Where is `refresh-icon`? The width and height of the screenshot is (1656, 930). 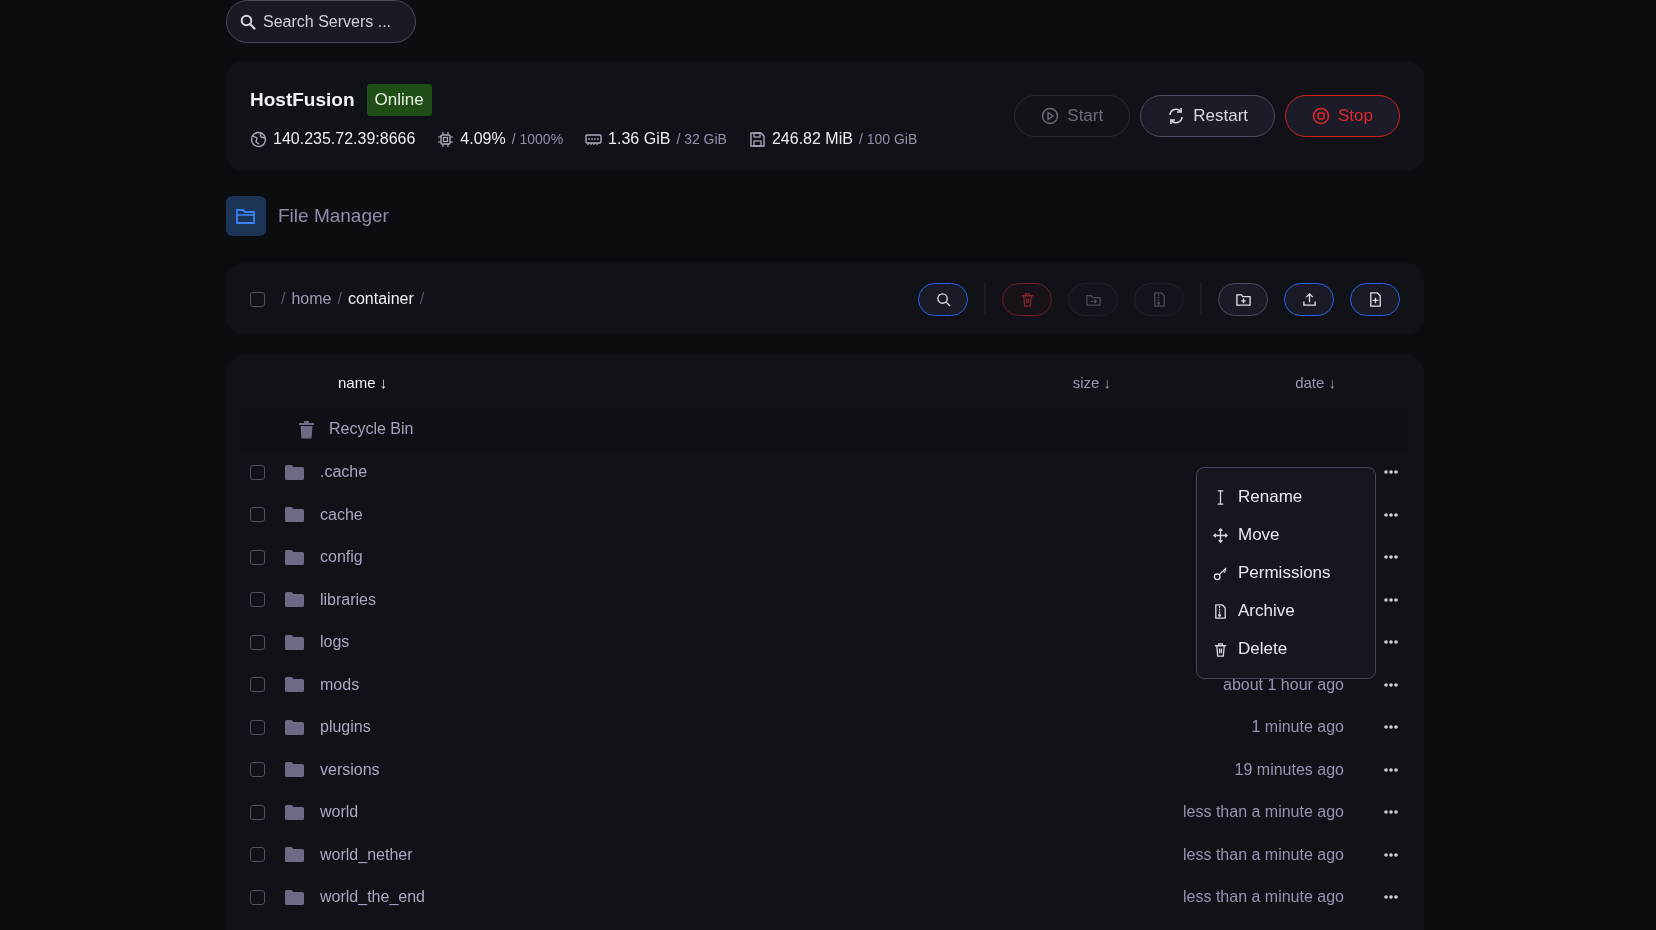
refresh-icon is located at coordinates (1176, 116).